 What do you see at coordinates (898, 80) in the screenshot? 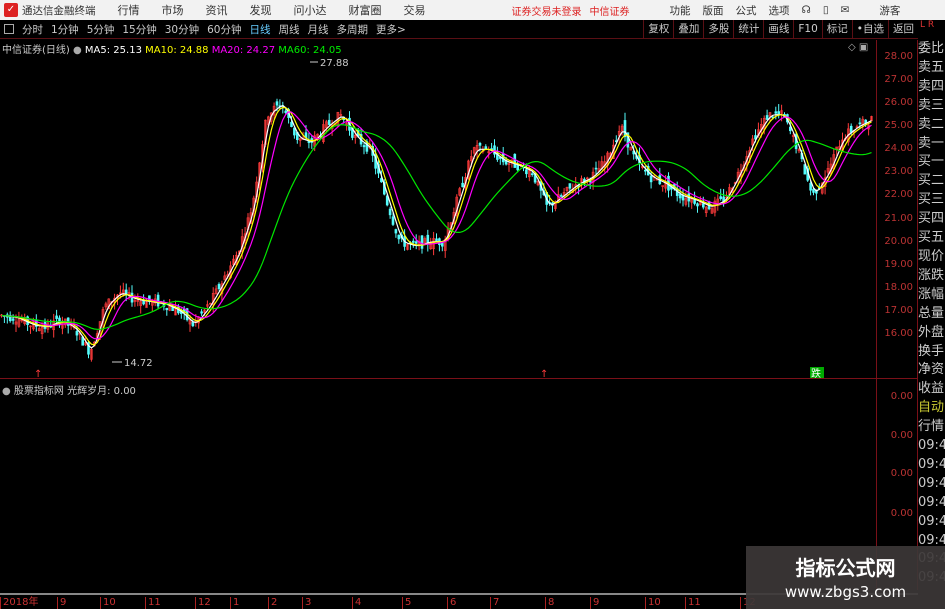
I see `price-tick: 27.00` at bounding box center [898, 80].